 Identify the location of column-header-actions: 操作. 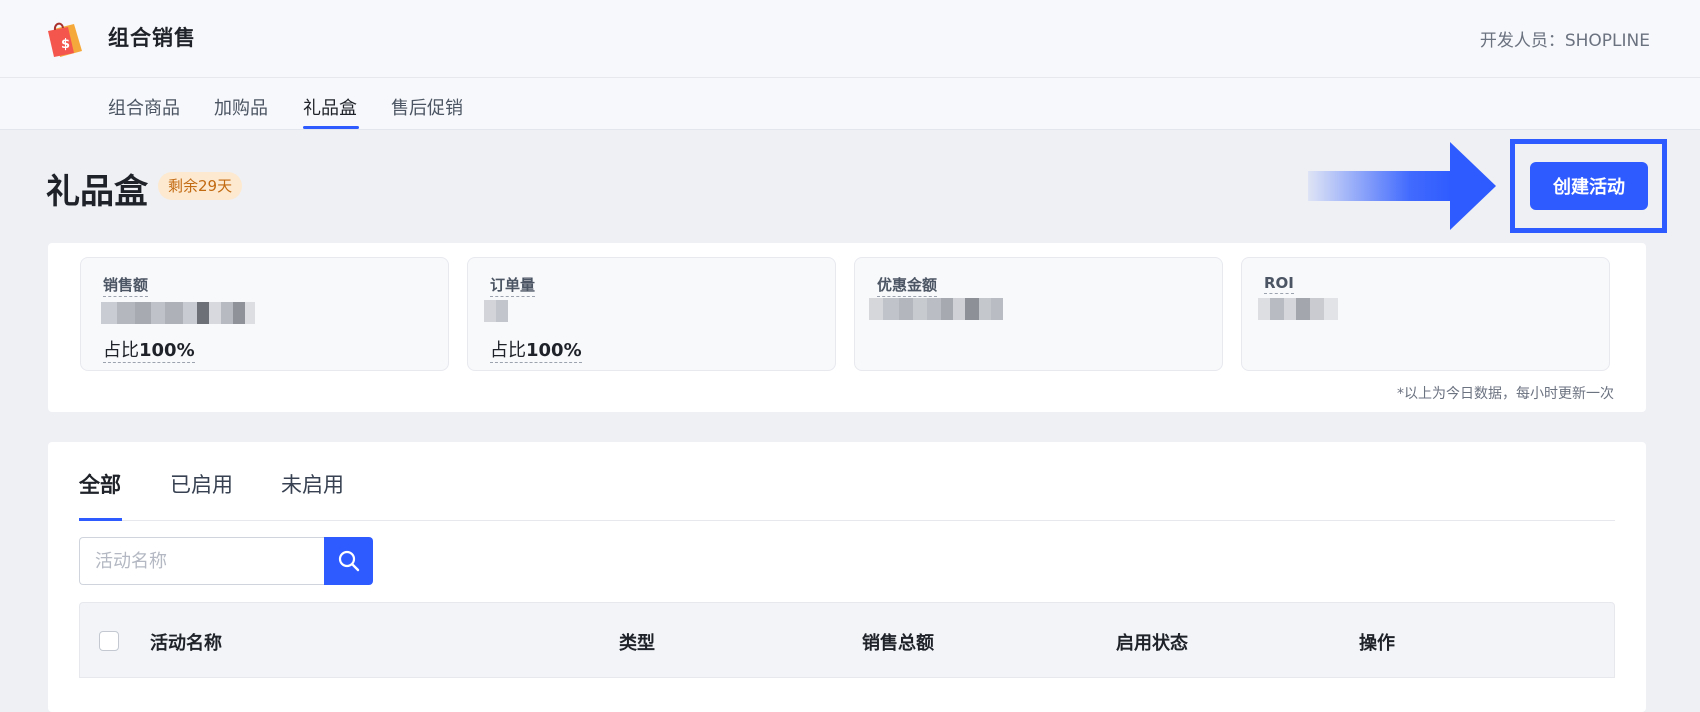
(1377, 643).